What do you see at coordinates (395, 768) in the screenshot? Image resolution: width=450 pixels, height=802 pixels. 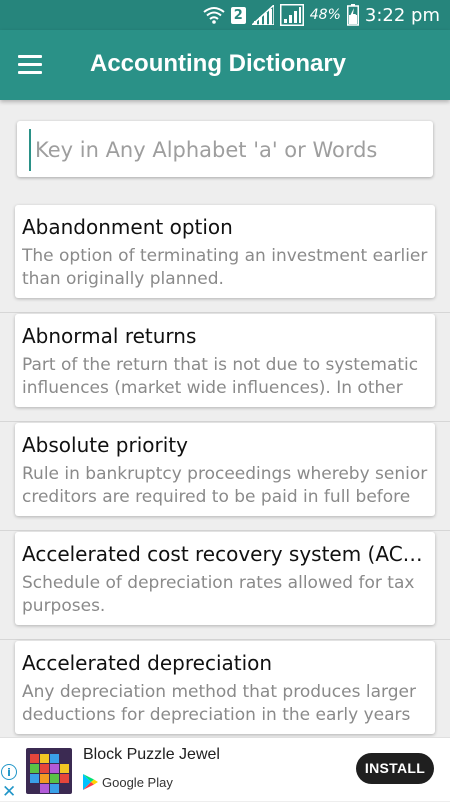 I see `install-button: INSTALL` at bounding box center [395, 768].